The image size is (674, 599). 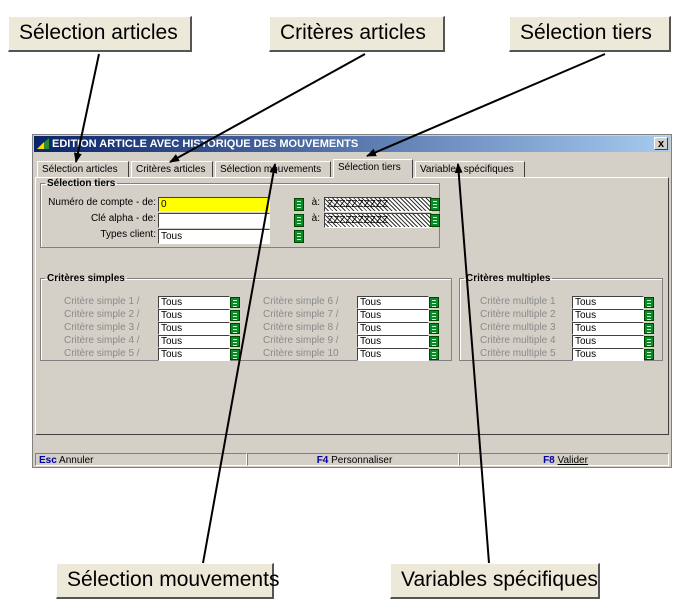 I want to click on criteres-multiples-label: Critère multiple 5, so click(x=518, y=353).